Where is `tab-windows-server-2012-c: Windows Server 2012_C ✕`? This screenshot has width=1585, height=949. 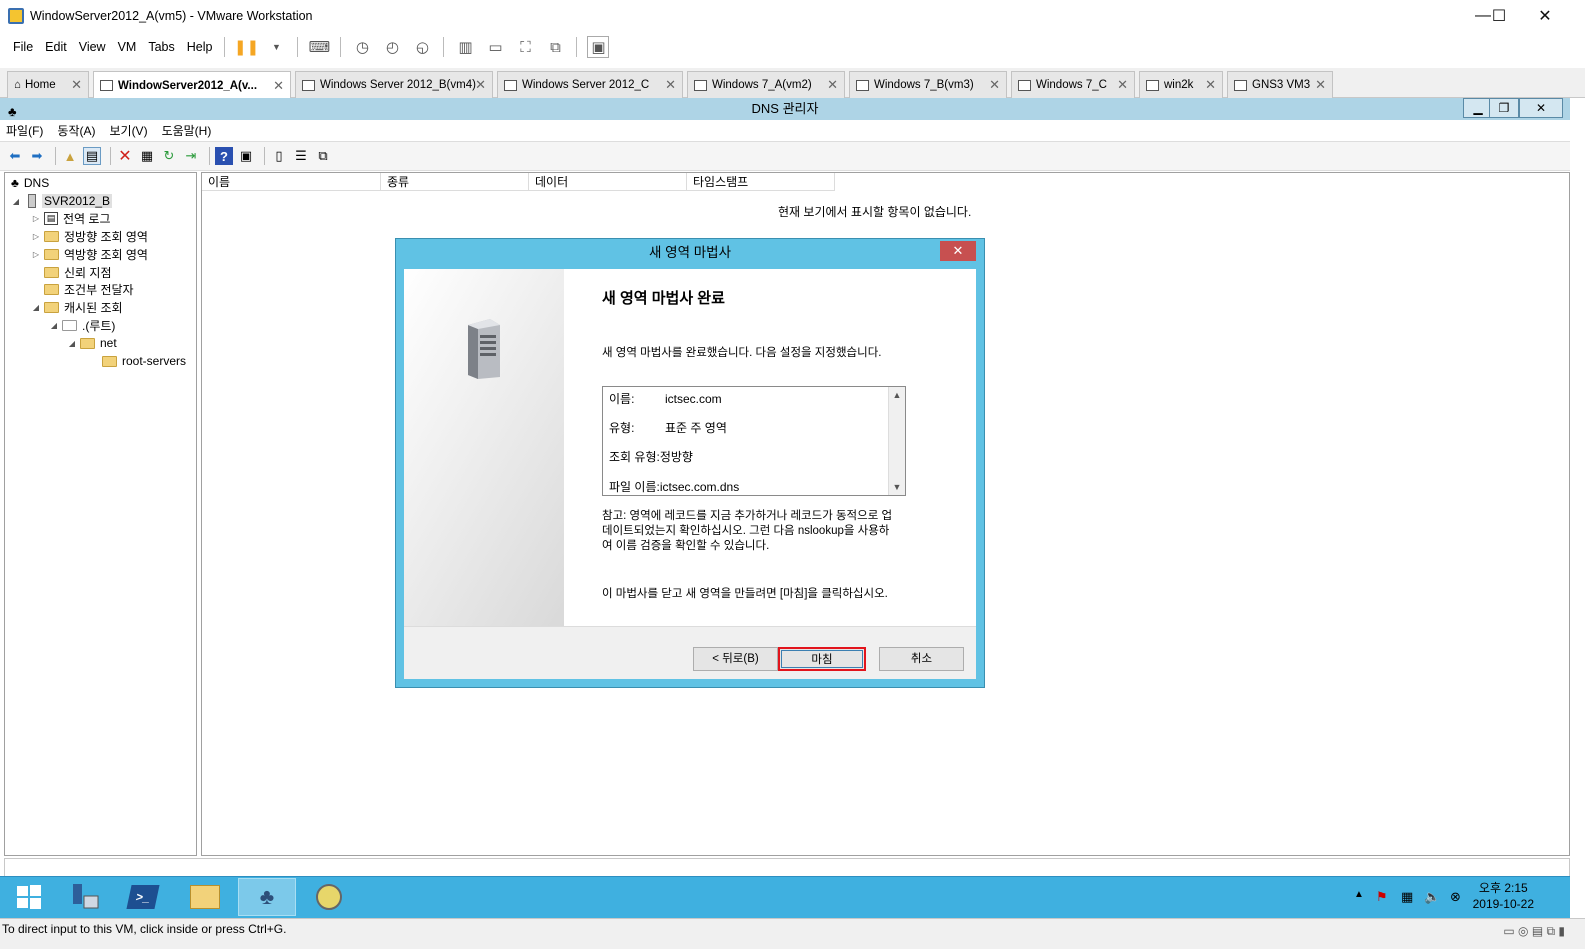
tab-windows-server-2012-c: Windows Server 2012_C ✕ is located at coordinates (590, 84).